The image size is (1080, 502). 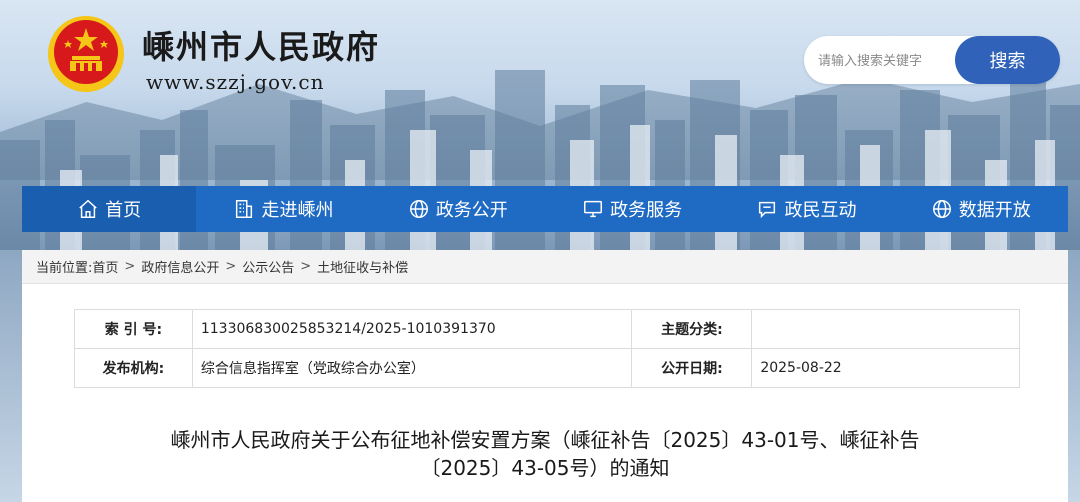 I want to click on index-value: 113306830025853214/2025-1010391370, so click(x=412, y=329).